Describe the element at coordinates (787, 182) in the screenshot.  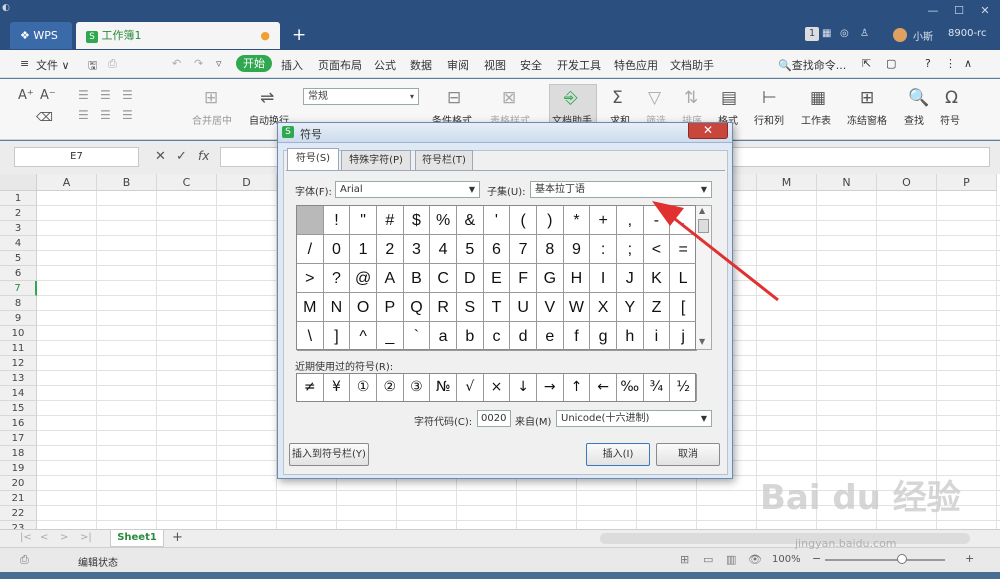
I see `column-header: M` at that location.